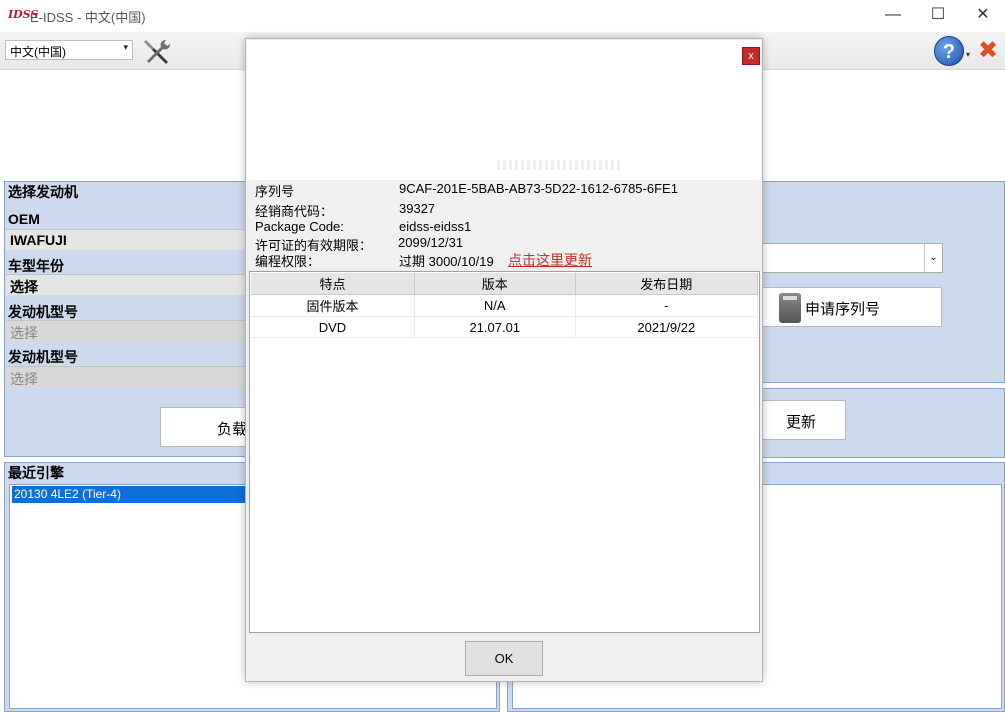  I want to click on banner-image, so click(559, 165).